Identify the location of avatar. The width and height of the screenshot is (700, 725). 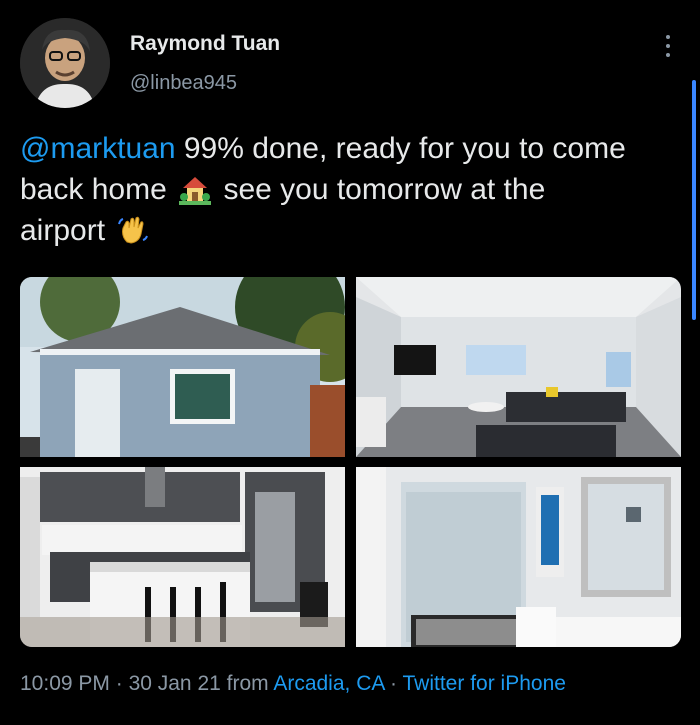
(65, 63).